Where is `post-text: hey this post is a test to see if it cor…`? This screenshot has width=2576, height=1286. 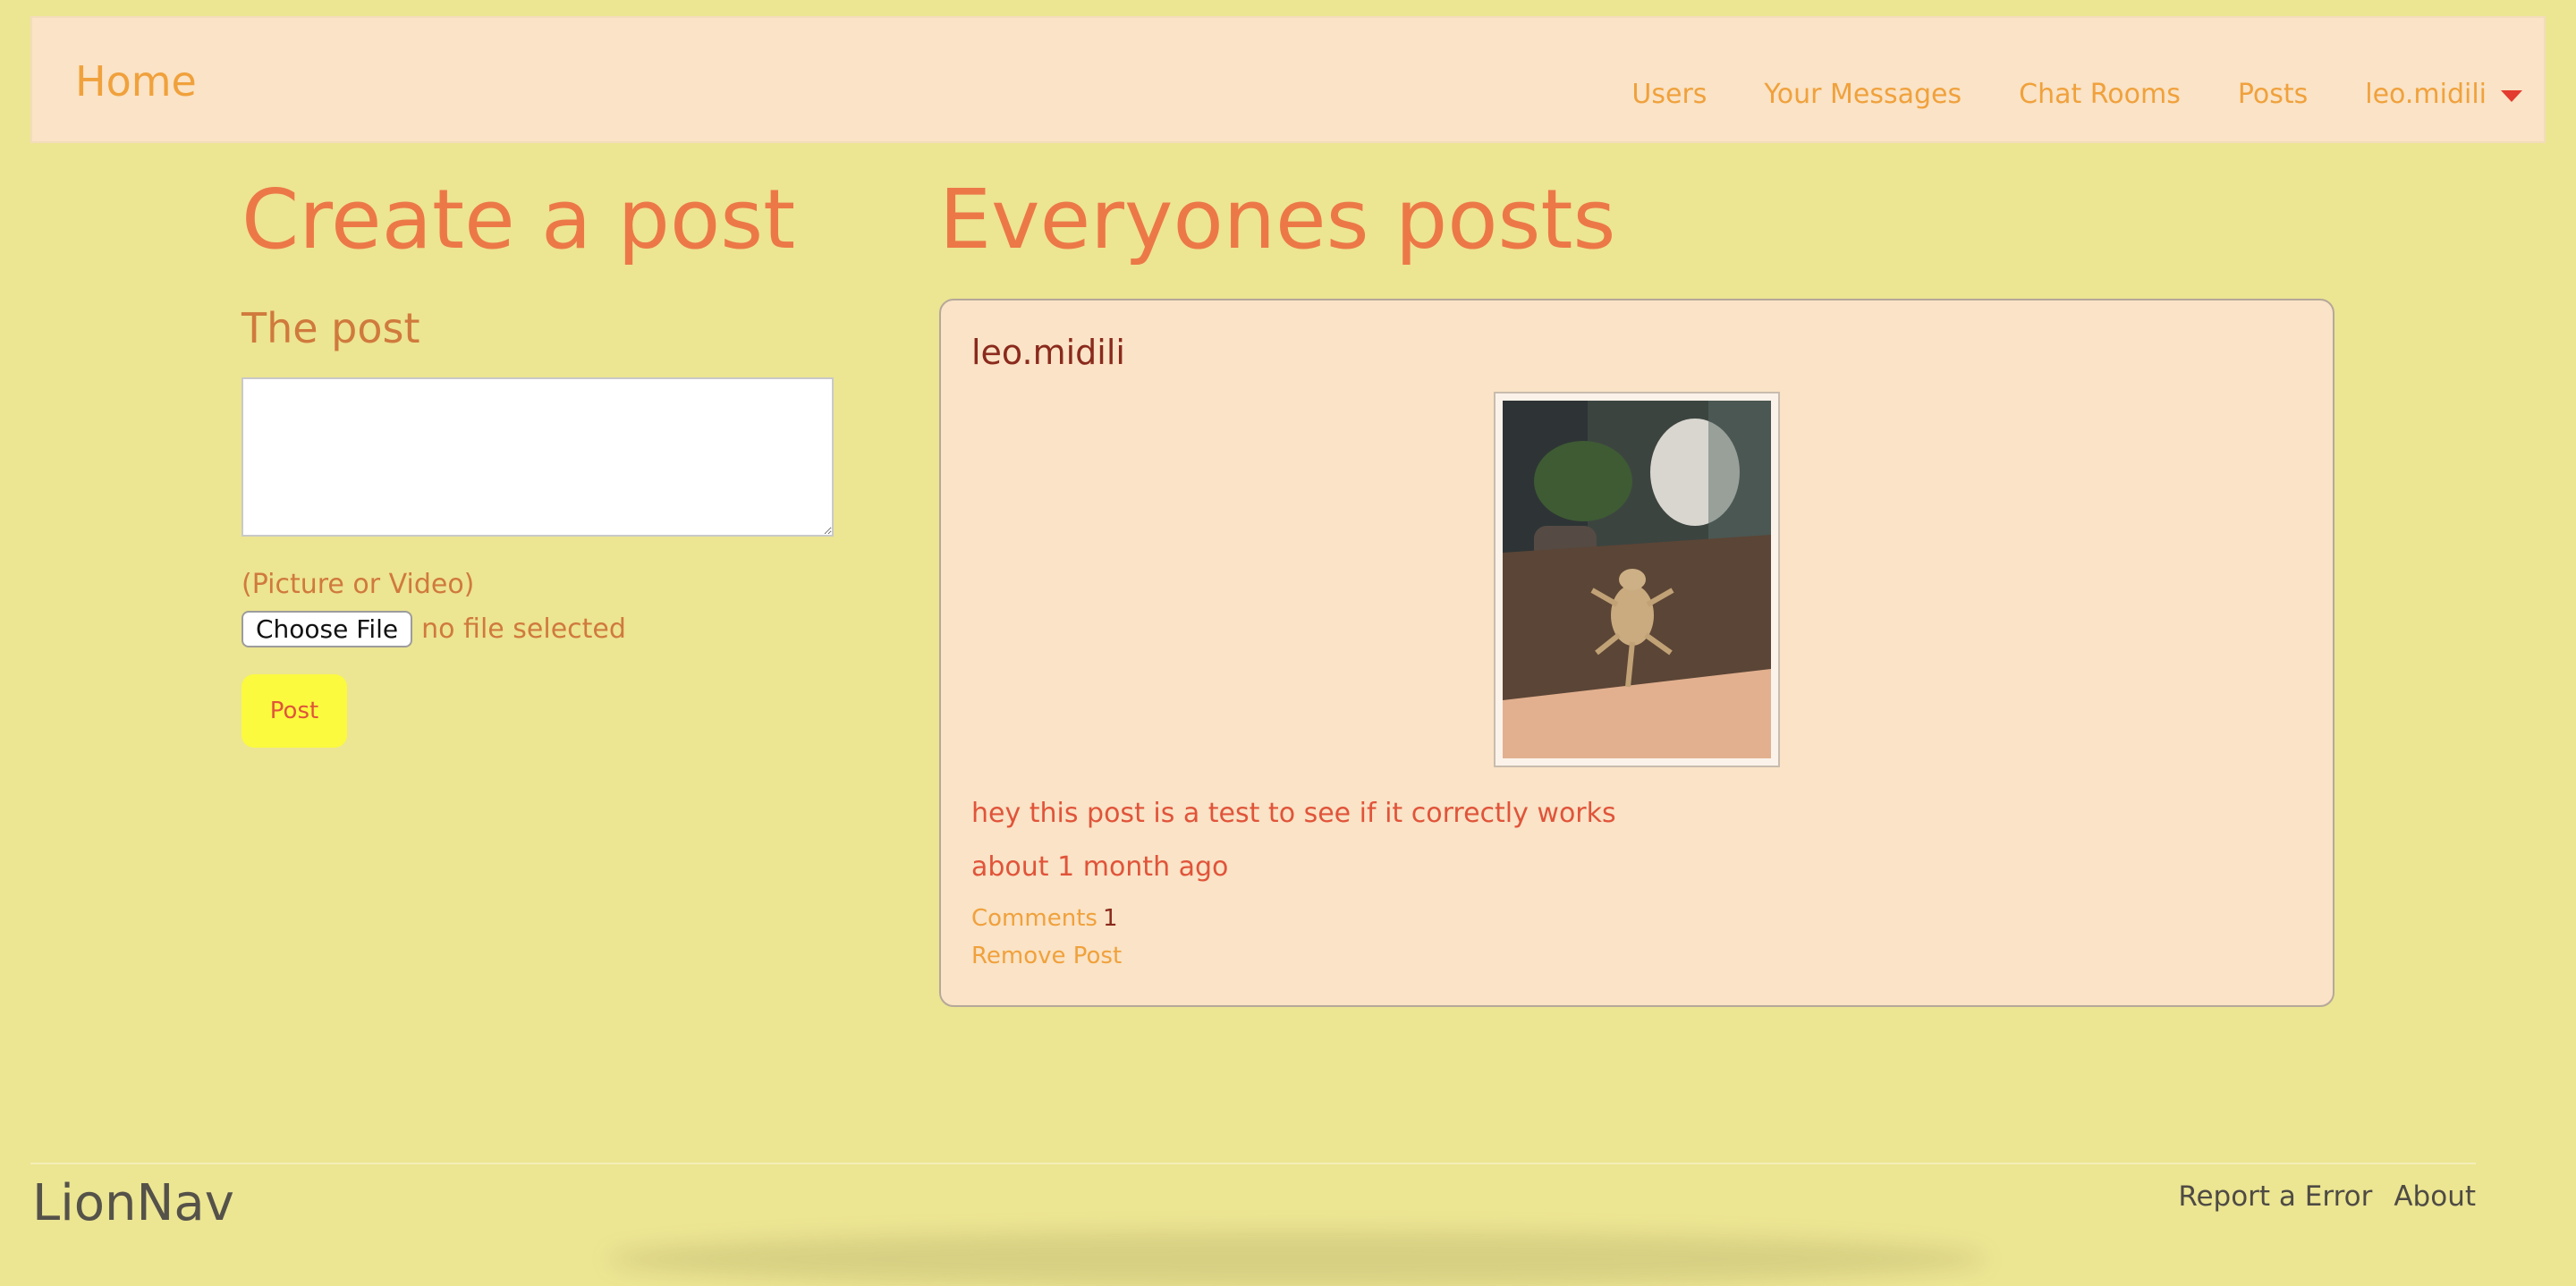 post-text: hey this post is a test to see if it cor… is located at coordinates (1293, 813).